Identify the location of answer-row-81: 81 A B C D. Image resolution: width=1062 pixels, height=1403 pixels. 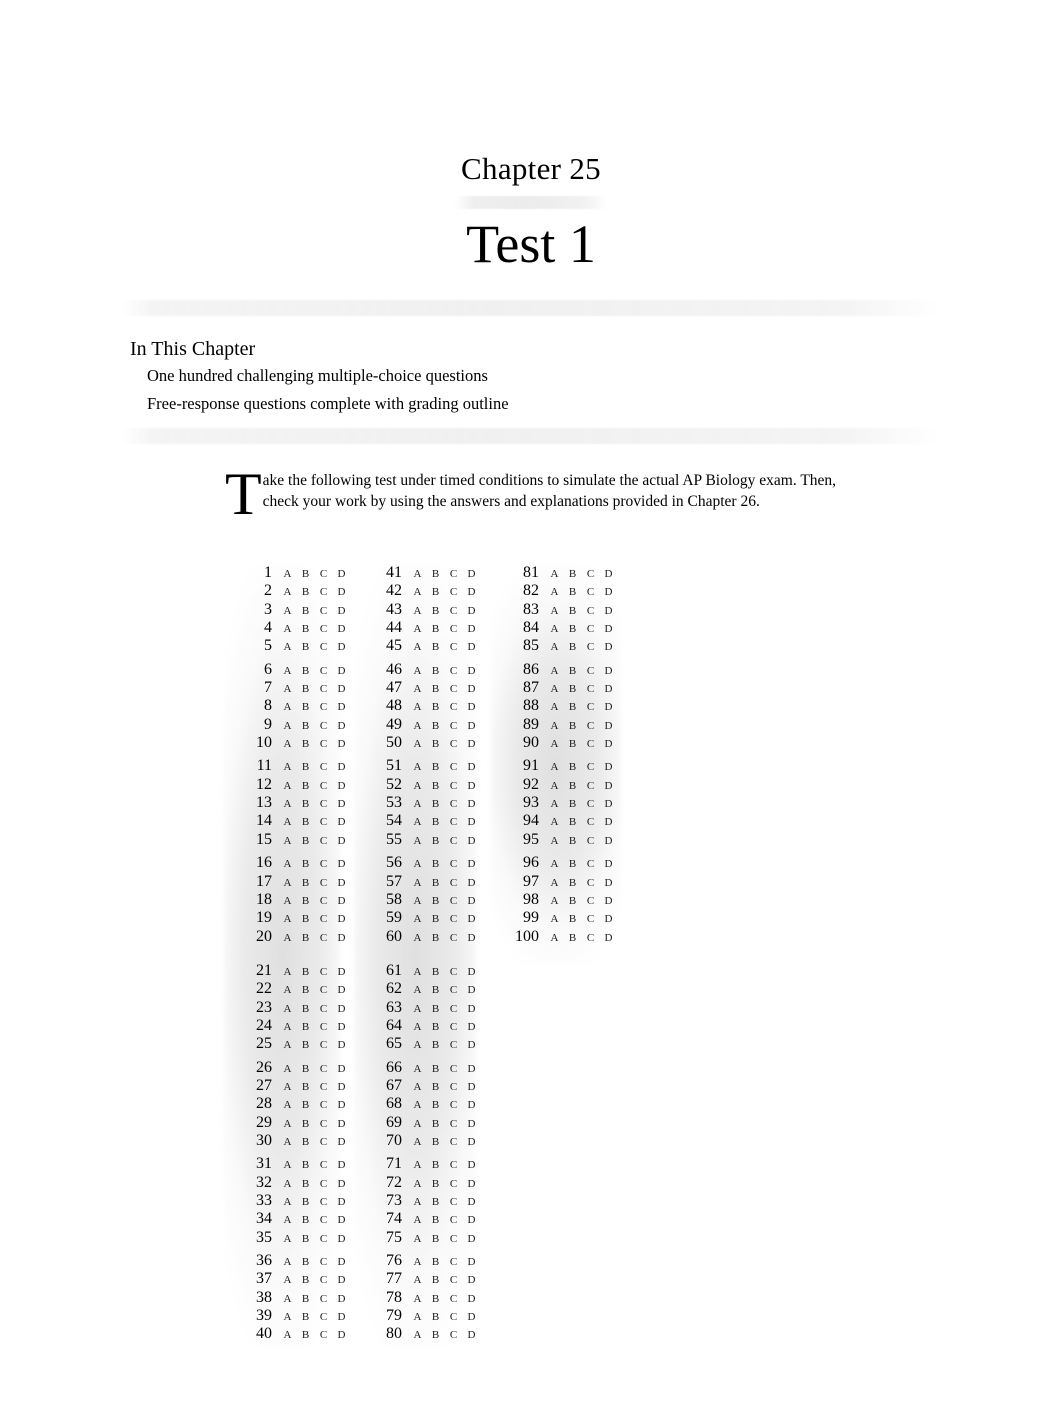
(561, 574).